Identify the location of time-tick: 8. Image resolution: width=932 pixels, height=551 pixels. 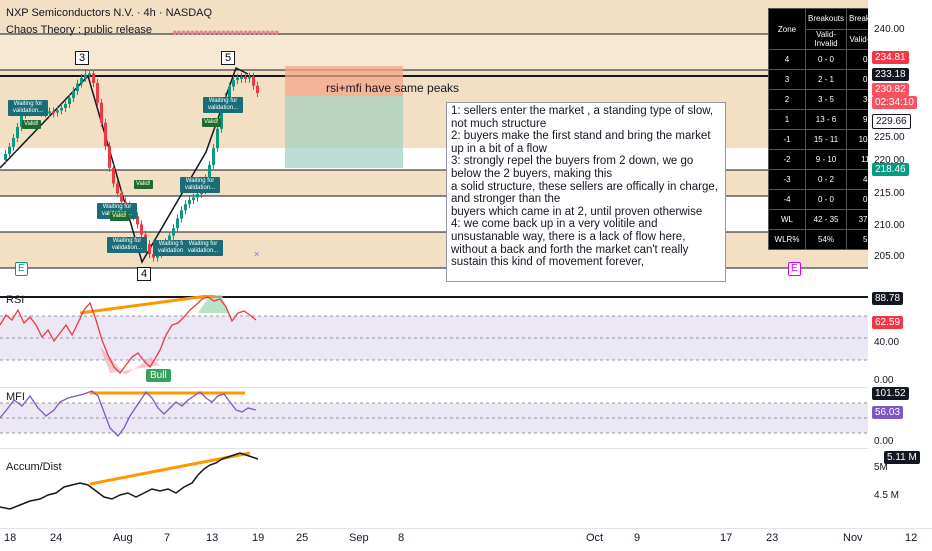
(401, 538).